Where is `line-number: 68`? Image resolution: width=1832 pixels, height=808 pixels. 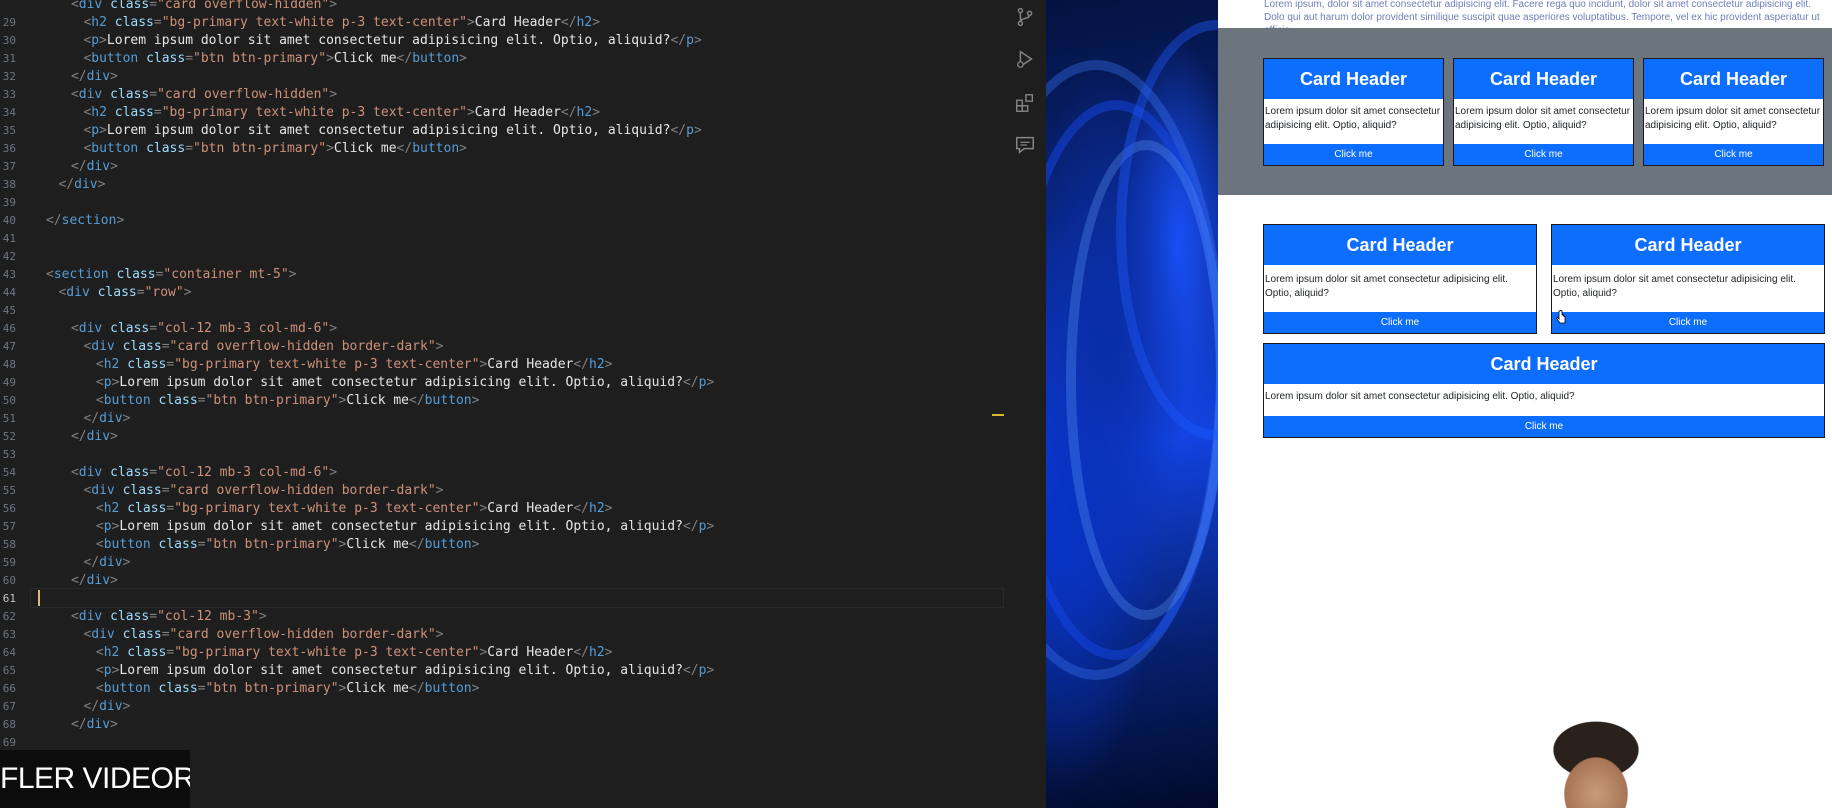 line-number: 68 is located at coordinates (9, 724).